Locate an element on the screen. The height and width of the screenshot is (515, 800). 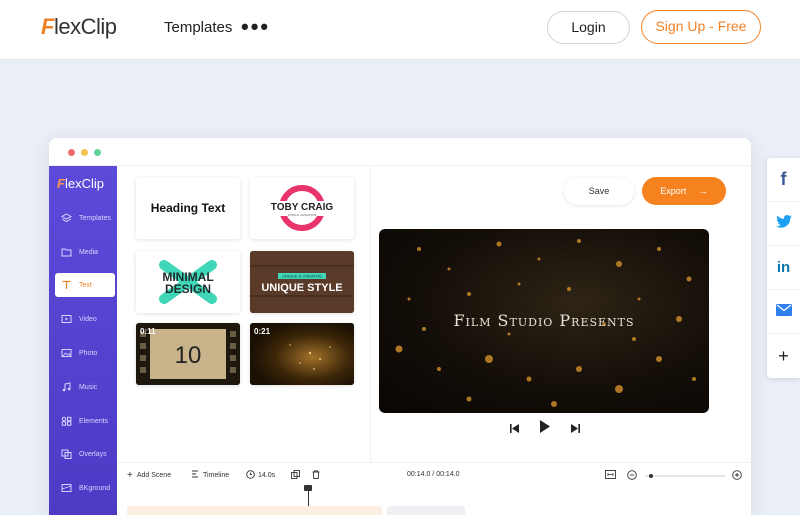
film-countdown-template: 10 0:11 is located at coordinates (188, 354).